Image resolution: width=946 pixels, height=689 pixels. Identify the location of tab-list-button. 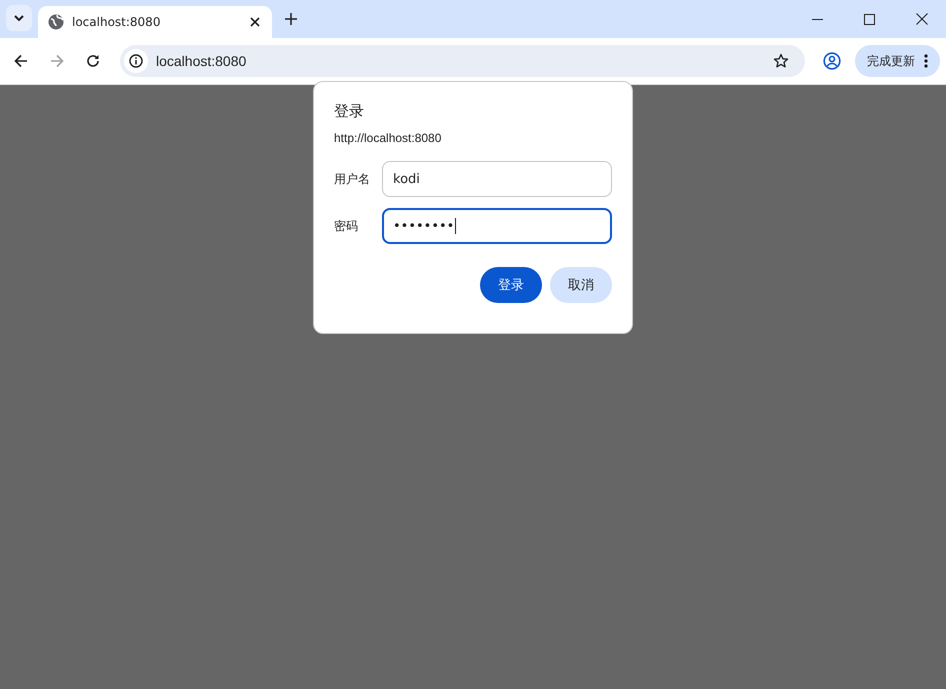
(19, 18).